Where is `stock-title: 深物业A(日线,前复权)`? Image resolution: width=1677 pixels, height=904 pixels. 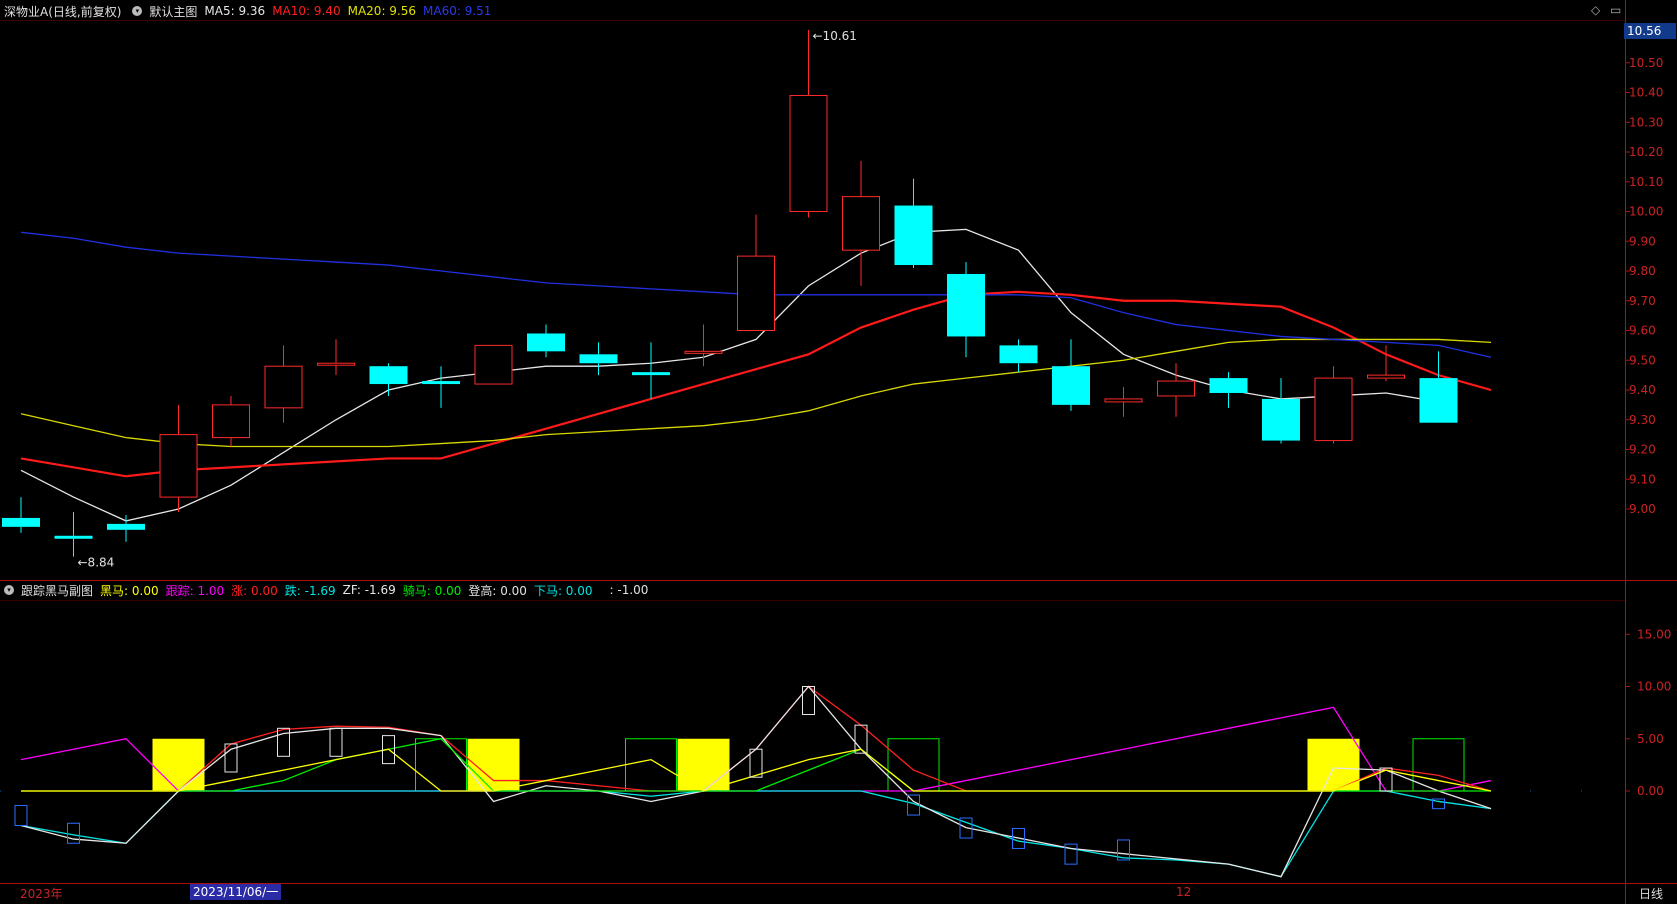
stock-title: 深物业A(日线,前复权) is located at coordinates (63, 11).